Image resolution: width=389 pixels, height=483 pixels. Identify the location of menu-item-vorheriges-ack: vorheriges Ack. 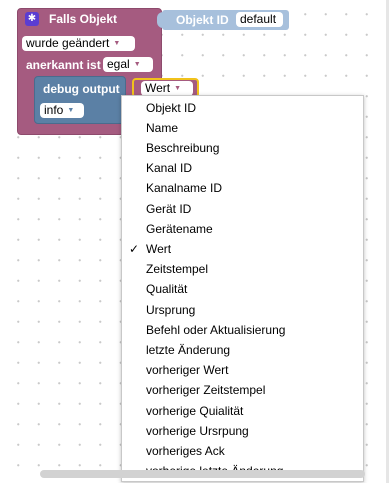
(185, 451).